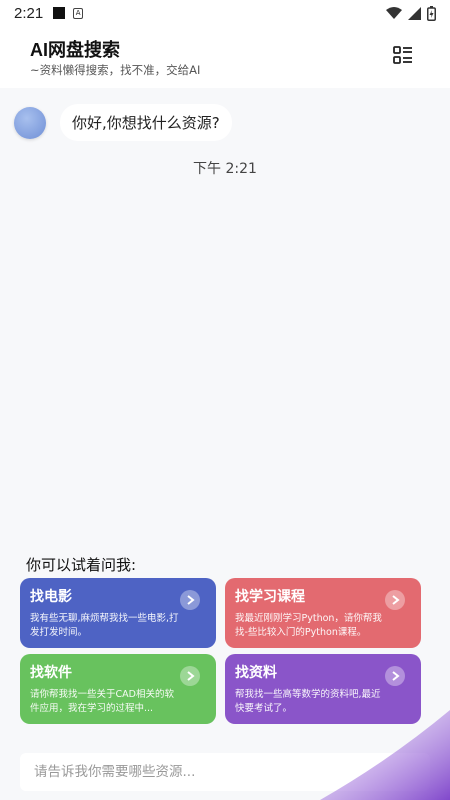 This screenshot has height=800, width=450. Describe the element at coordinates (78, 13) in the screenshot. I see `notification-a-icon: A` at that location.